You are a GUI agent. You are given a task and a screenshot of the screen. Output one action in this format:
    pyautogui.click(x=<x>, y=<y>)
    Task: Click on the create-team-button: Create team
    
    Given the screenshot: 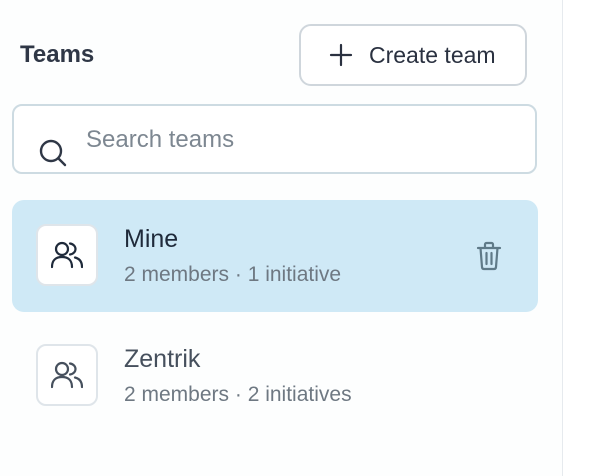 What is the action you would take?
    pyautogui.click(x=413, y=55)
    